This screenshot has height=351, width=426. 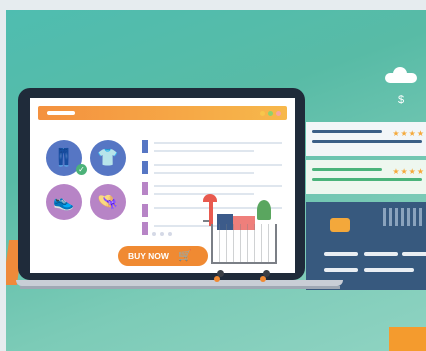 What do you see at coordinates (81, 169) in the screenshot?
I see `check-icon: ✓` at bounding box center [81, 169].